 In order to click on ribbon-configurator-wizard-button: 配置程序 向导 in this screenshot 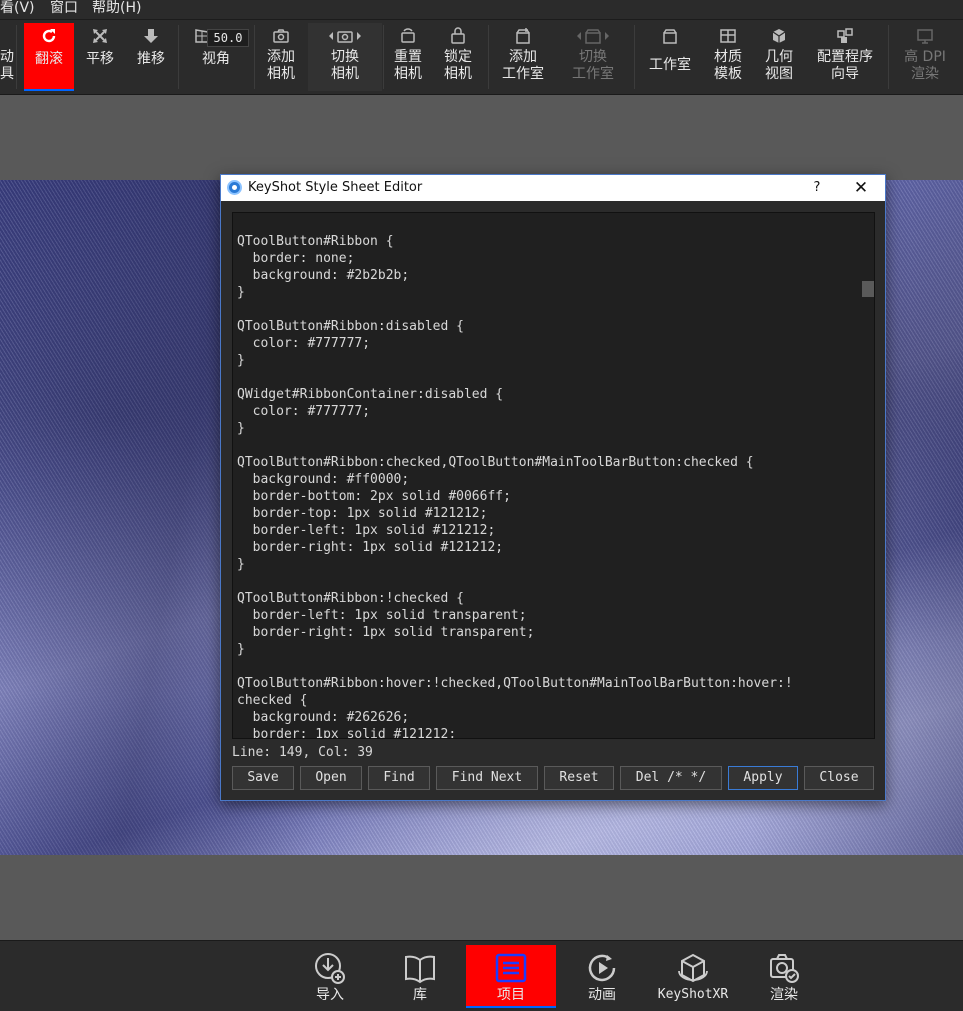, I will do `click(845, 57)`.